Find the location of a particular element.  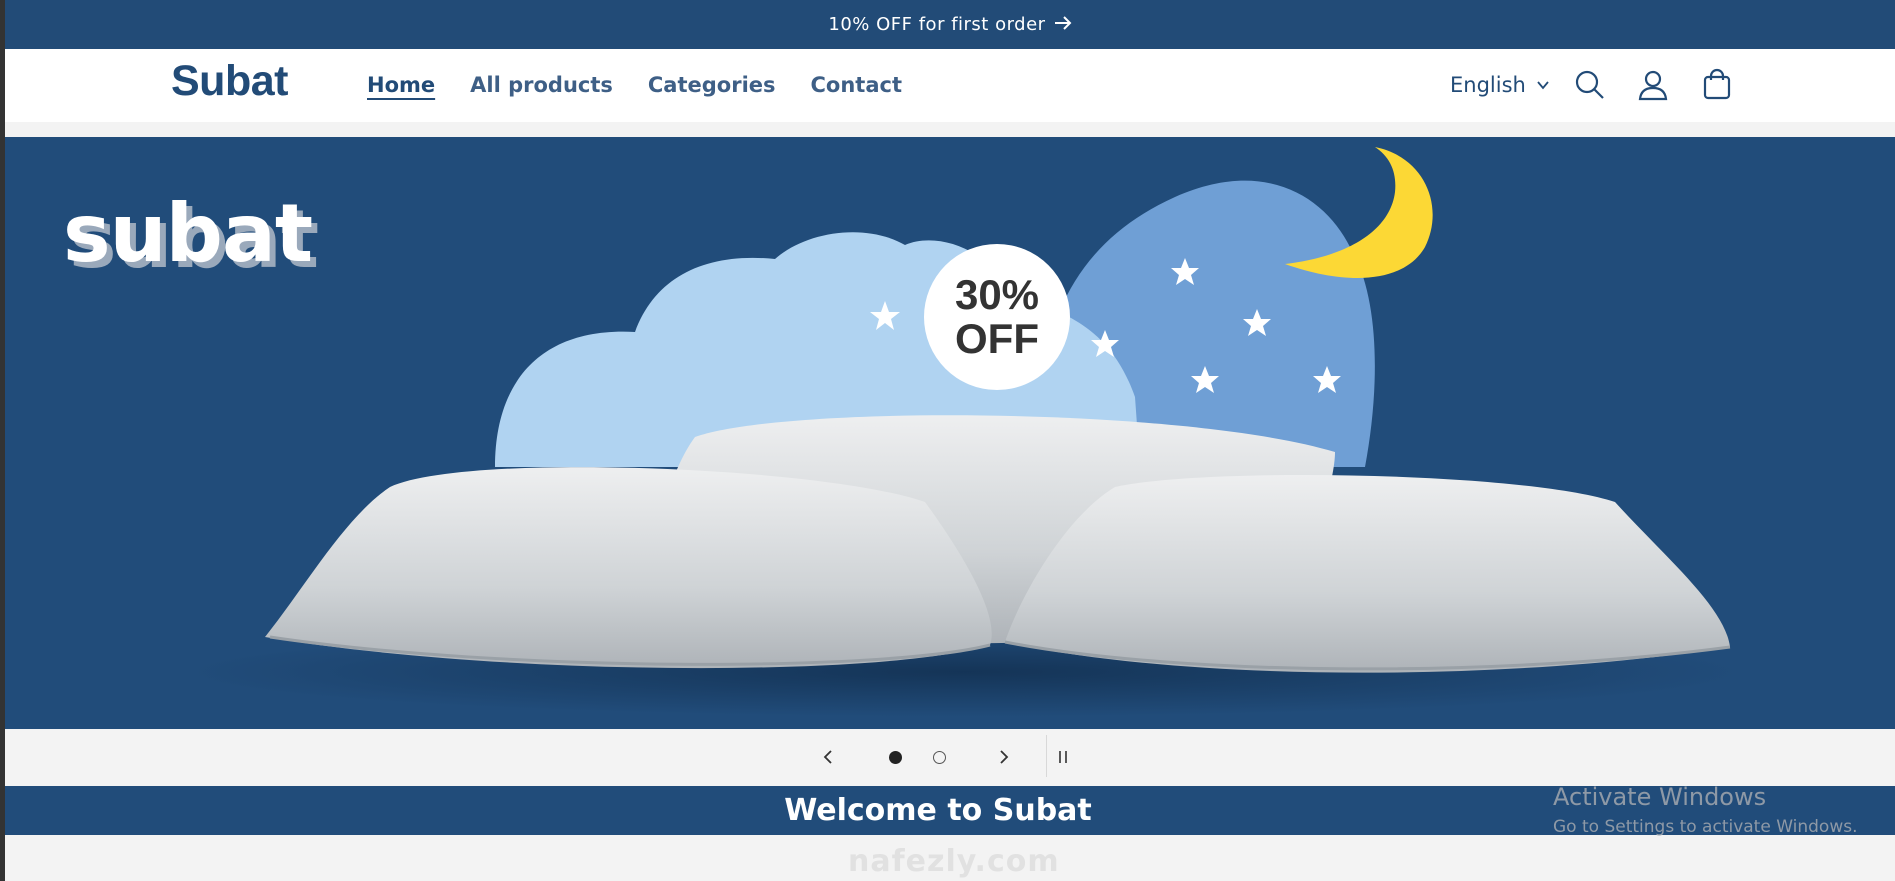

hero-brand-text: subat is located at coordinates (188, 233).